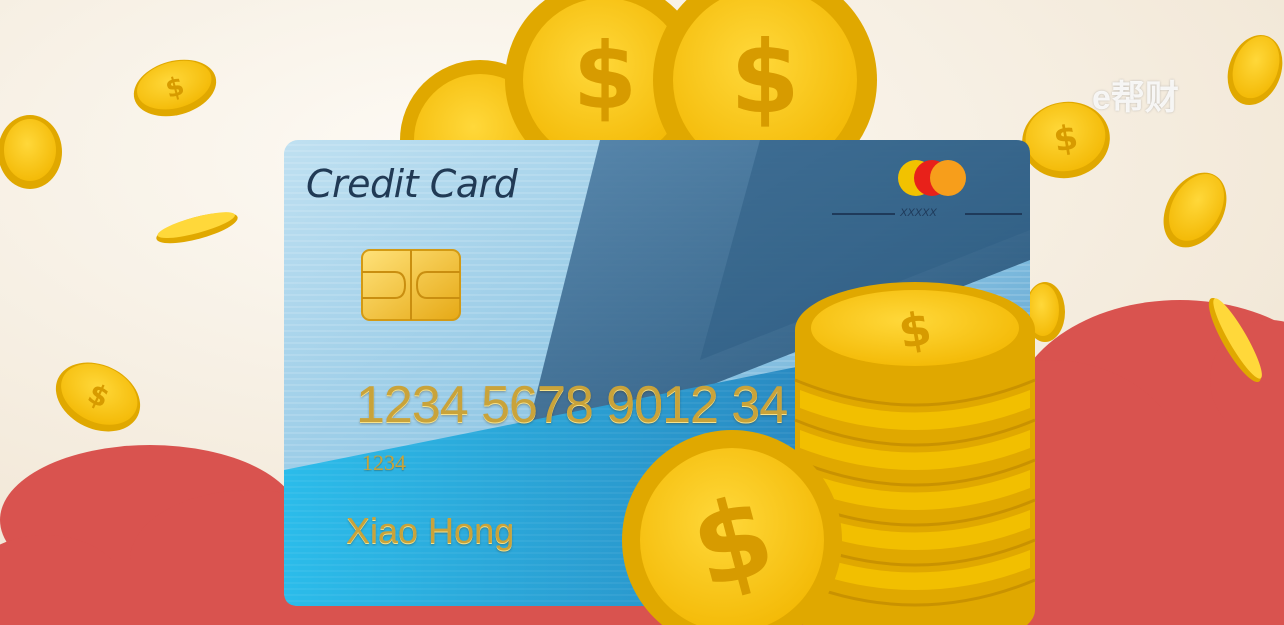 The height and width of the screenshot is (625, 1284). Describe the element at coordinates (411, 285) in the screenshot. I see `card-chip` at that location.